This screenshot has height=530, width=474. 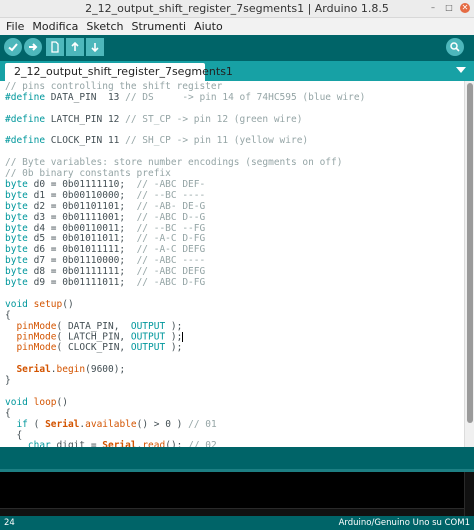 I want to click on code-token: loop, so click(x=45, y=402).